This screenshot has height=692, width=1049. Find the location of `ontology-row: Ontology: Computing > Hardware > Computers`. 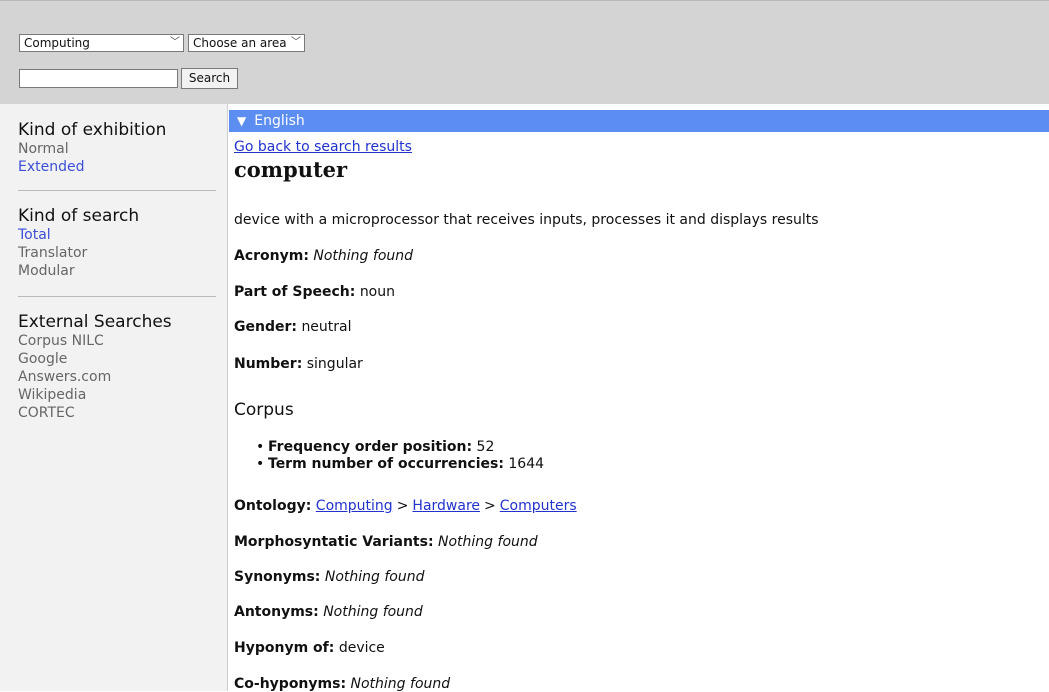

ontology-row: Ontology: Computing > Hardware > Computers is located at coordinates (405, 506).